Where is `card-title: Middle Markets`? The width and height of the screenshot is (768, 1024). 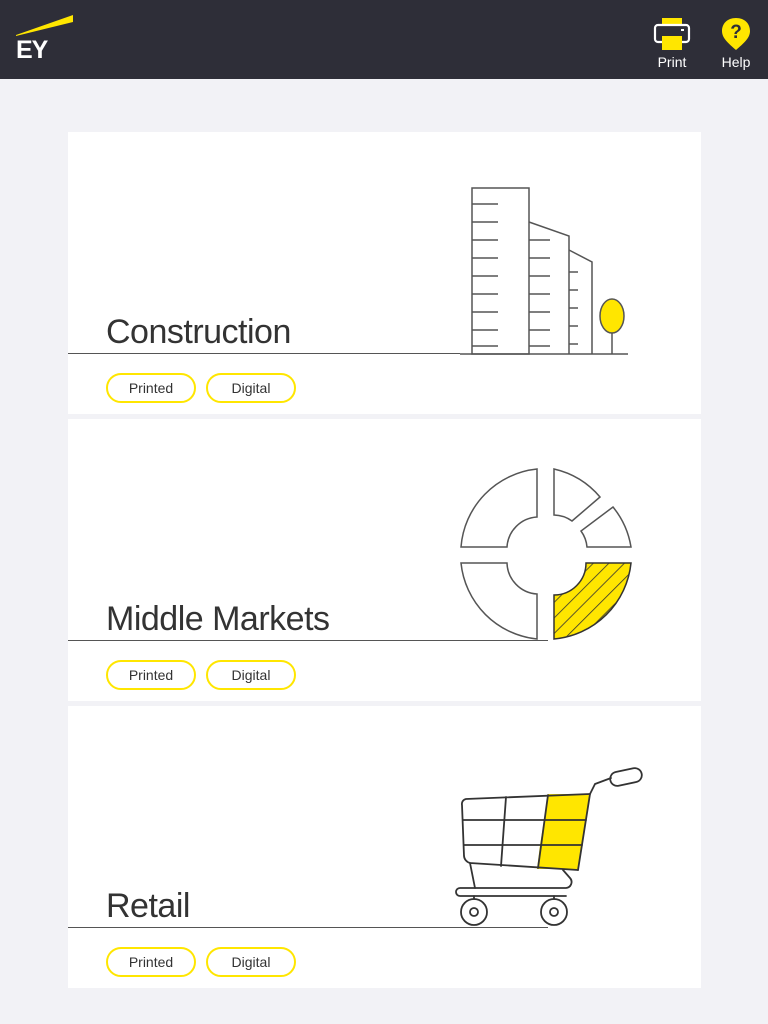 card-title: Middle Markets is located at coordinates (218, 619).